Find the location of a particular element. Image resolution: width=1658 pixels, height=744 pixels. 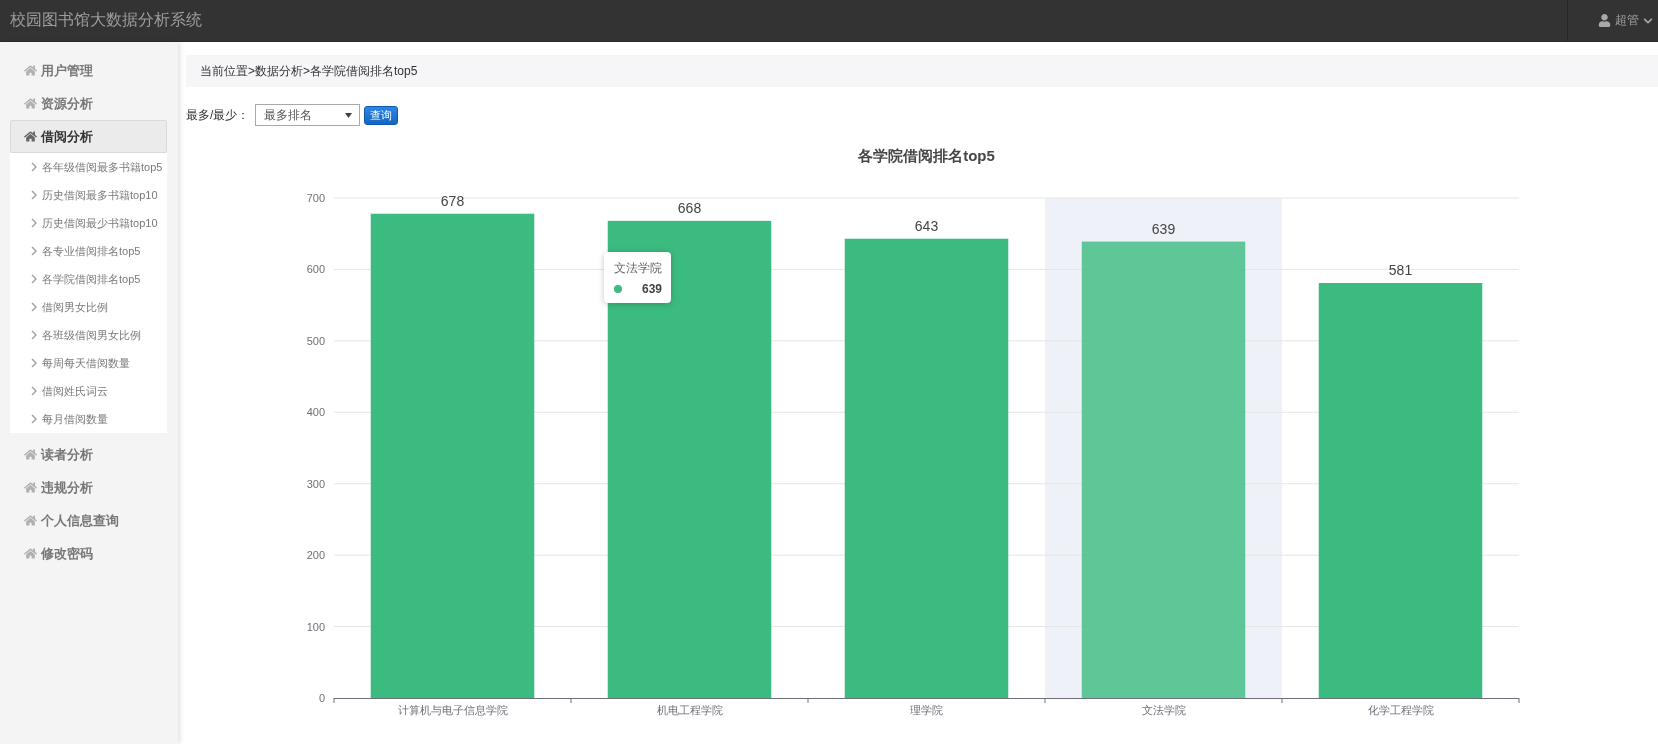

chart-title: 各学院借阅排名top5 is located at coordinates (926, 155).